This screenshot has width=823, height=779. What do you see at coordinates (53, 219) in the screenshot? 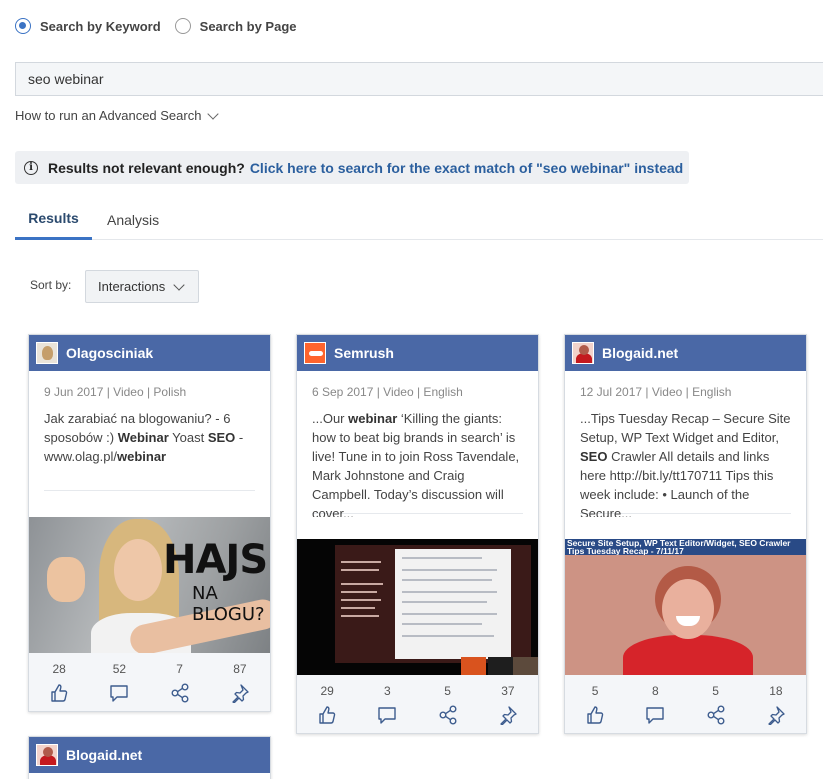
I see `tab-results: Results` at bounding box center [53, 219].